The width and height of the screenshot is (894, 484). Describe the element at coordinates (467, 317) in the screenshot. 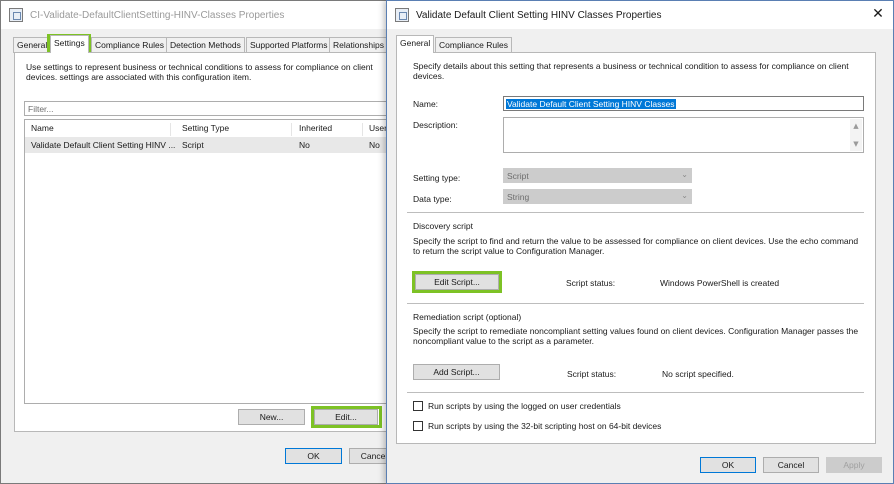

I see `remediation-script-heading: Remediation script (optional)` at that location.